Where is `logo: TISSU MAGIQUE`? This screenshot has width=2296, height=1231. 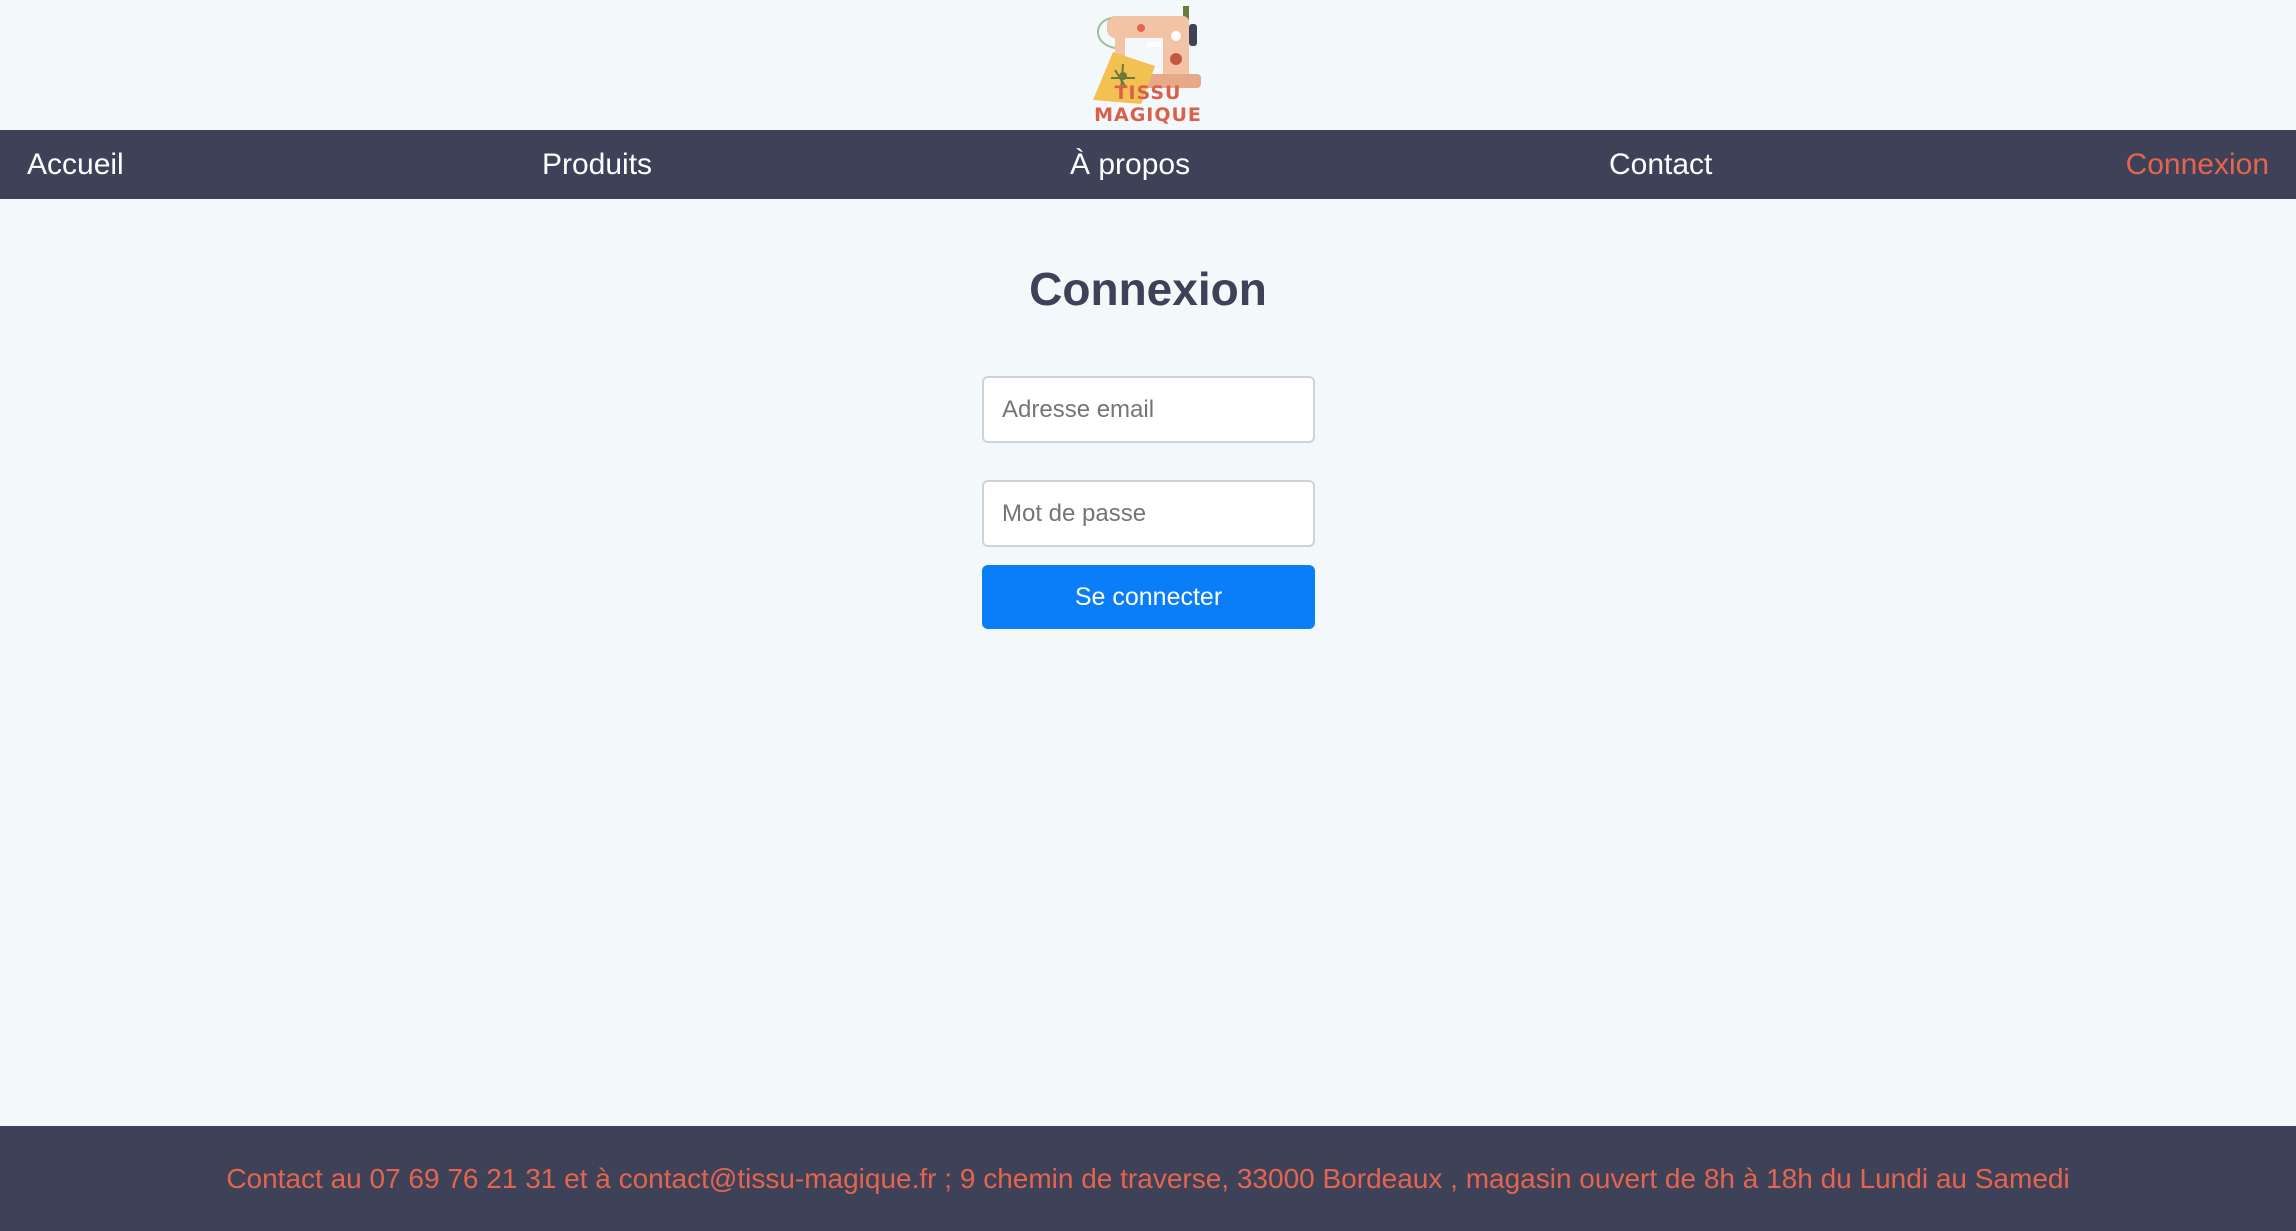
logo: TISSU MAGIQUE is located at coordinates (1148, 66).